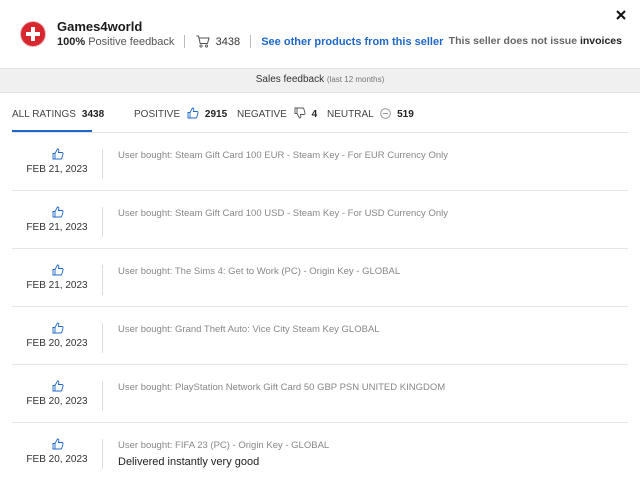 This screenshot has width=640, height=480. I want to click on sales-feedback-bar: Sales feedback (last 12 months), so click(320, 80).